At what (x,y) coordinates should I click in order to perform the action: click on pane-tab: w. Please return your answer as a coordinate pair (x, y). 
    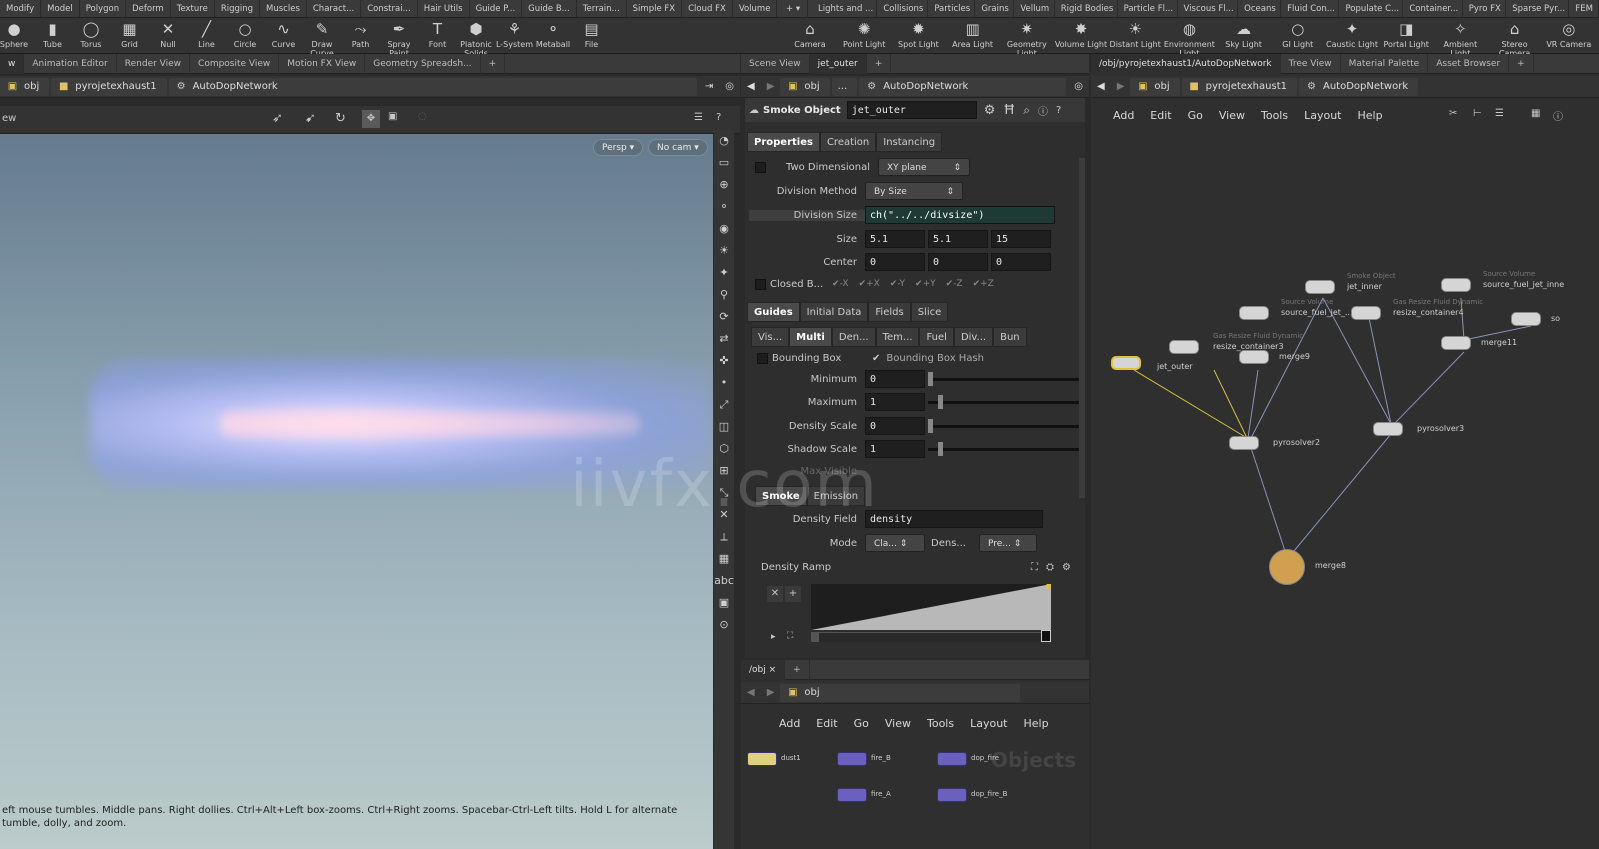
    Looking at the image, I should click on (12, 64).